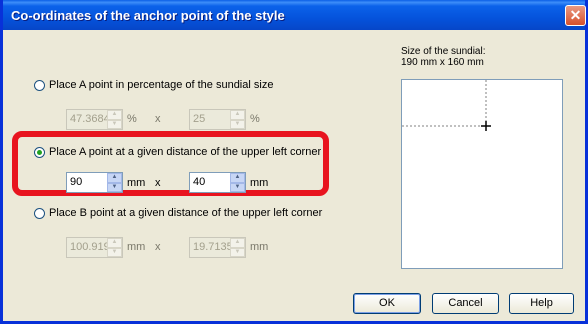 This screenshot has width=588, height=324. Describe the element at coordinates (259, 183) in the screenshot. I see `distance-a-y-unit: mm` at that location.